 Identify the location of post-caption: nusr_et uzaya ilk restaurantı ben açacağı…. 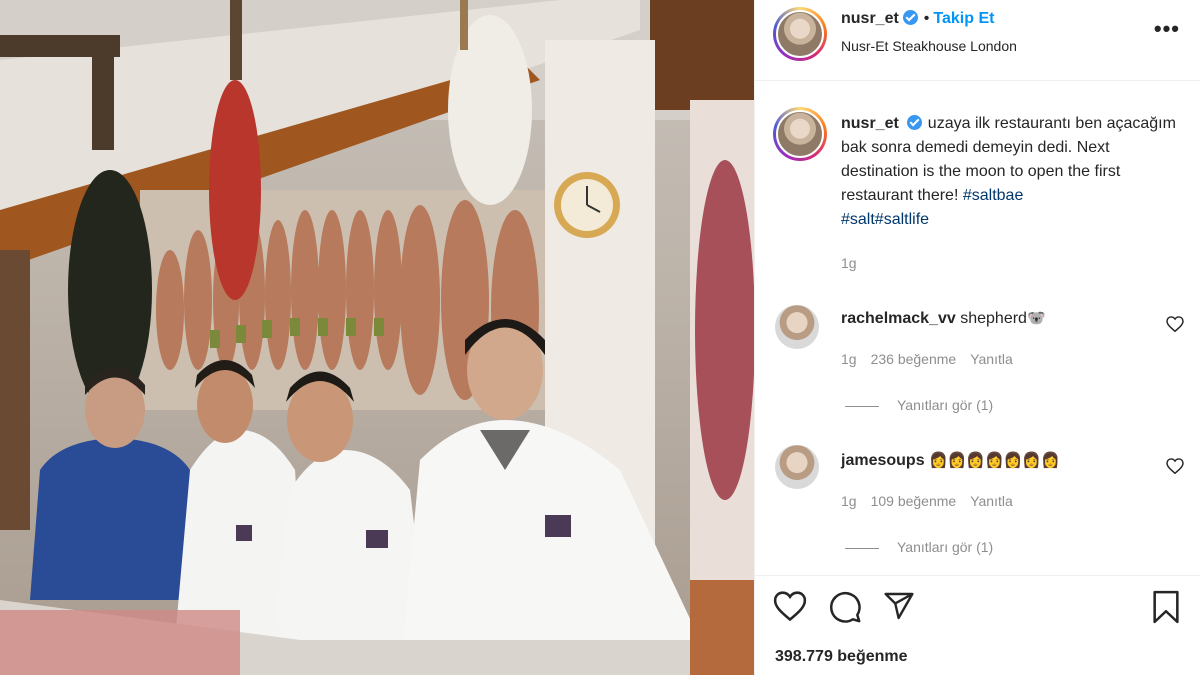
(1011, 172).